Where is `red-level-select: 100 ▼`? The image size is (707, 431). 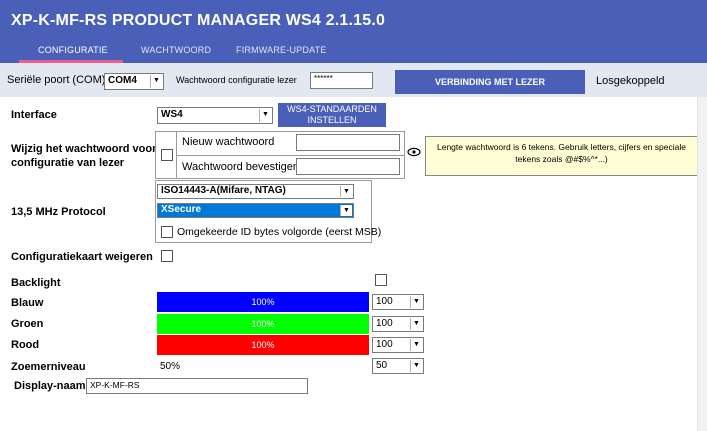
red-level-select: 100 ▼ is located at coordinates (398, 345).